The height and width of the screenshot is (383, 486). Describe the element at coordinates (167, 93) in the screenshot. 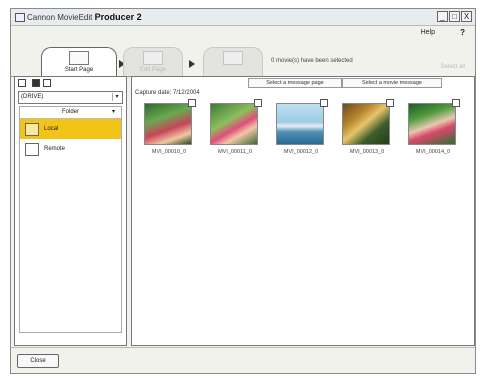

I see `capture-date-label: Capture date: 7/12/2004` at that location.